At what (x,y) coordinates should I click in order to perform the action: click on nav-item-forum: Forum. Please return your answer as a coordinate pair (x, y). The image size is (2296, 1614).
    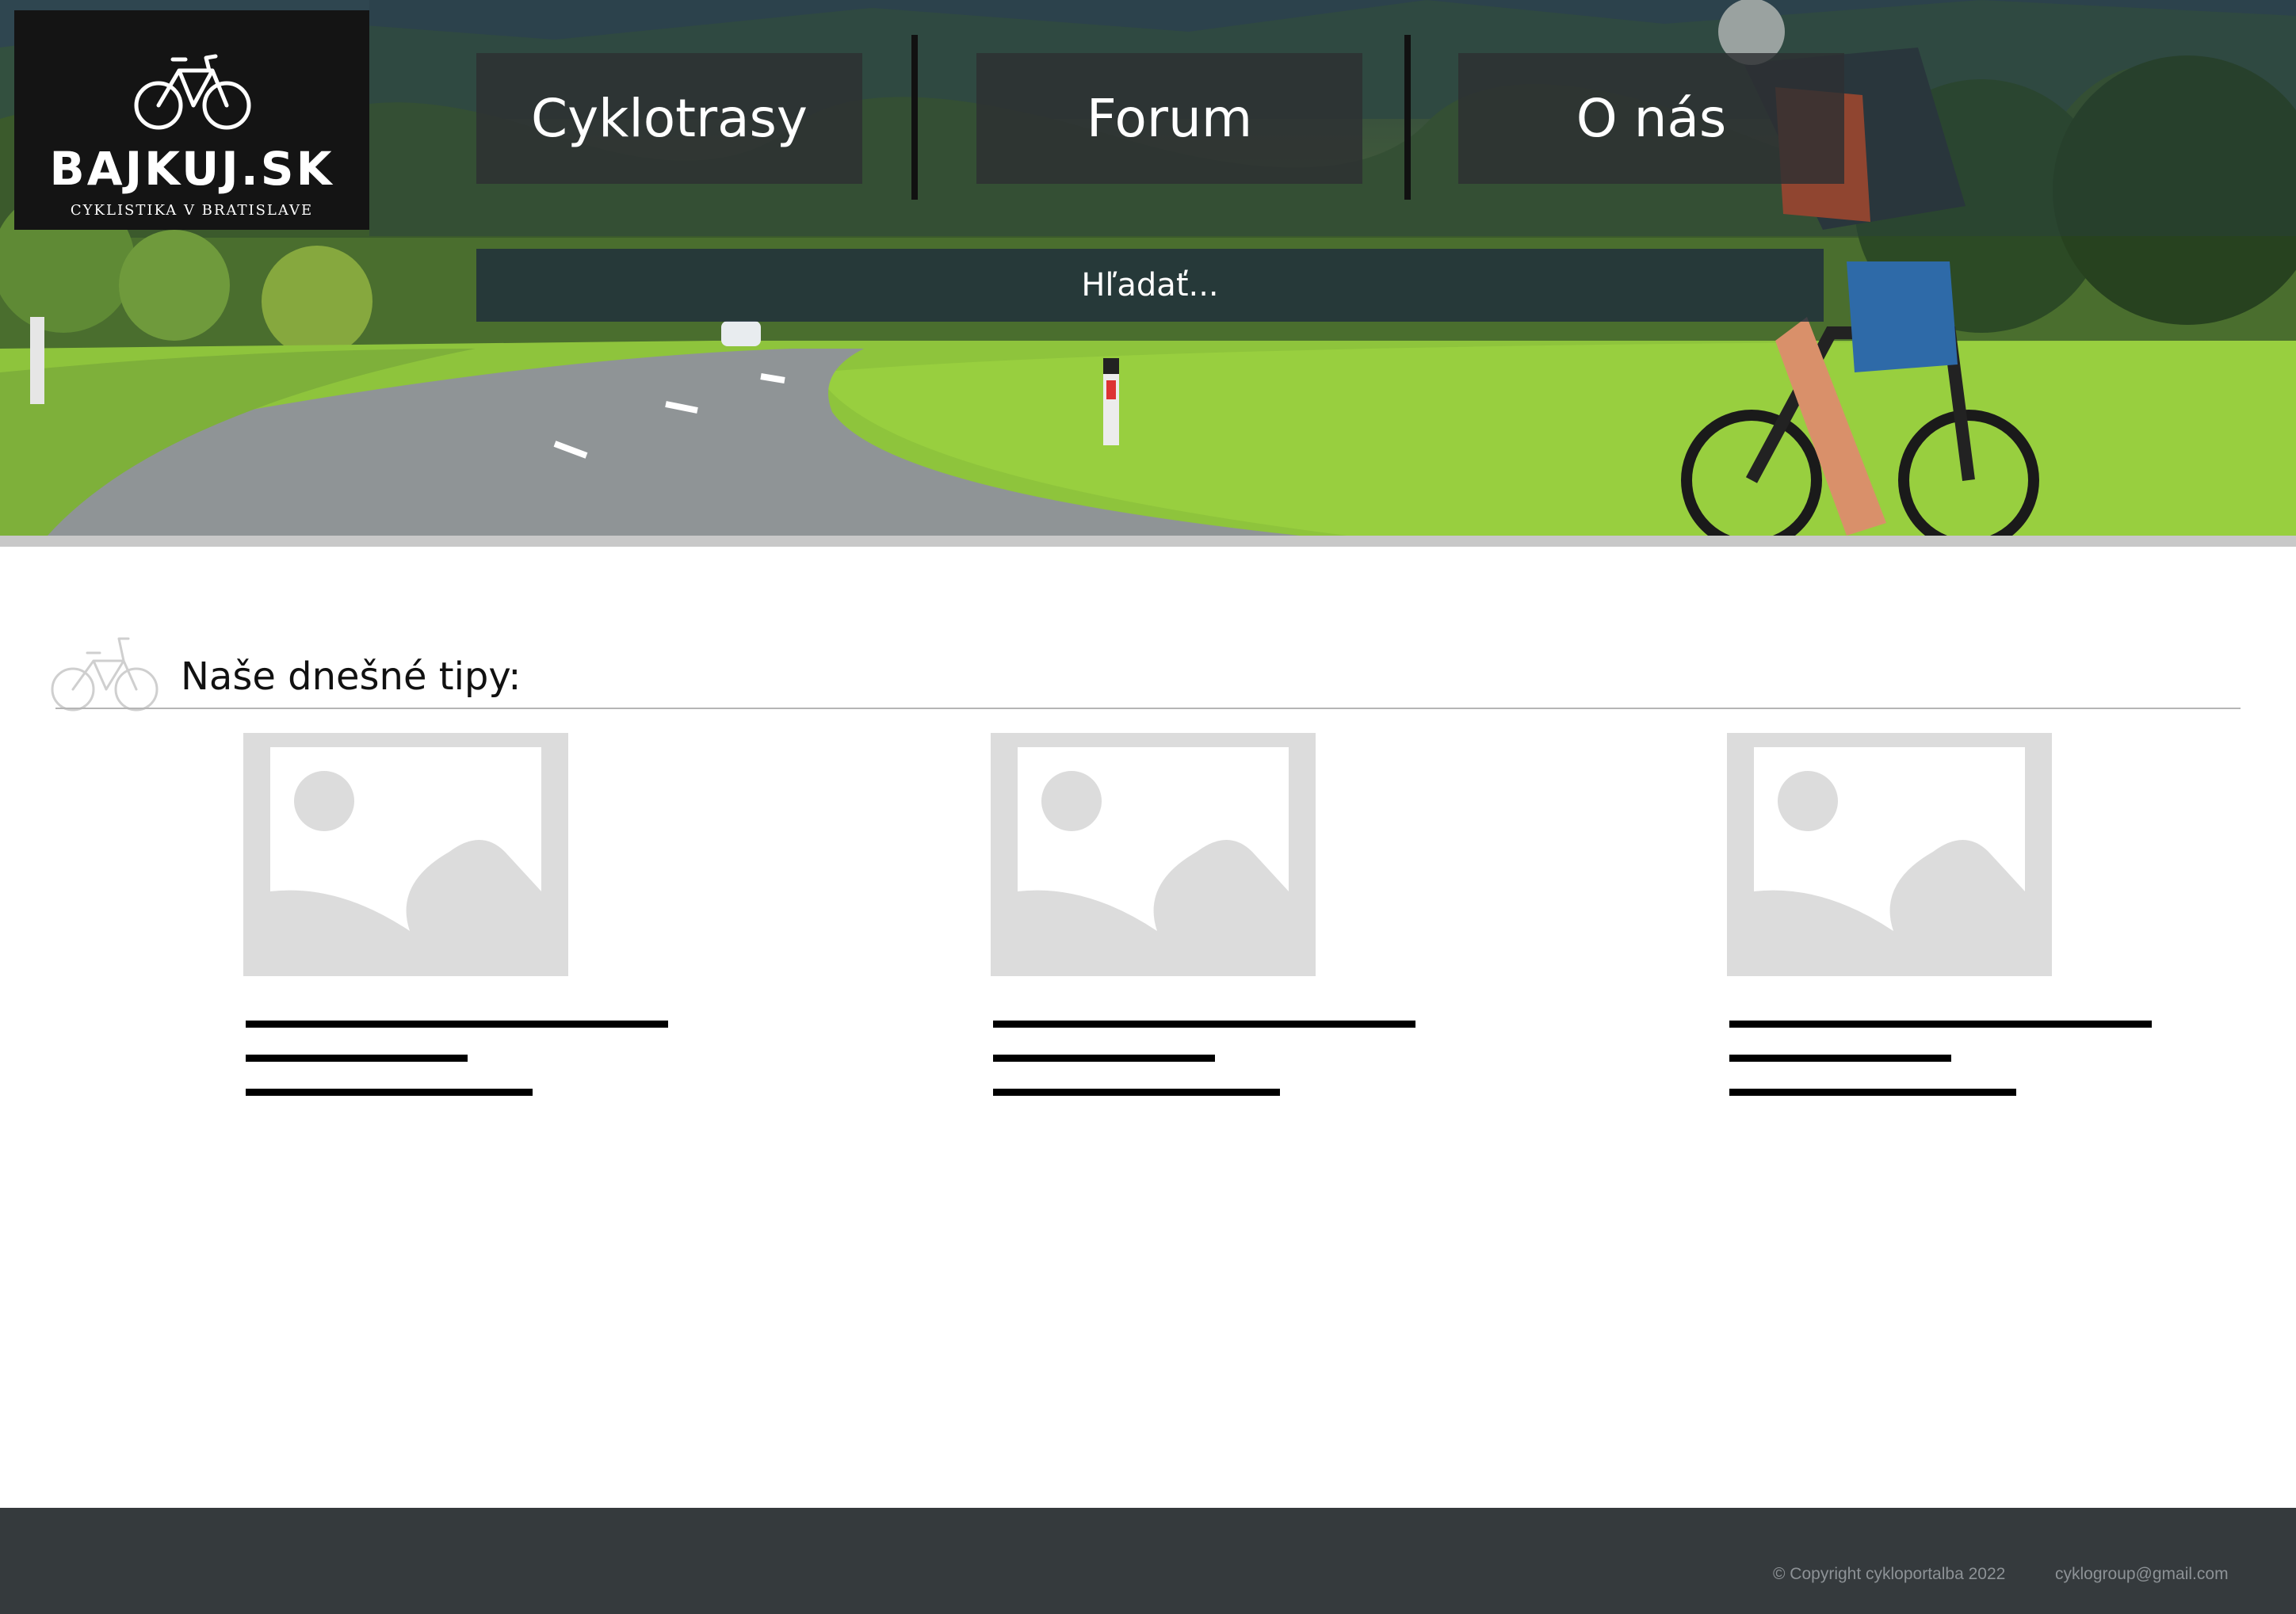
    Looking at the image, I should click on (1169, 118).